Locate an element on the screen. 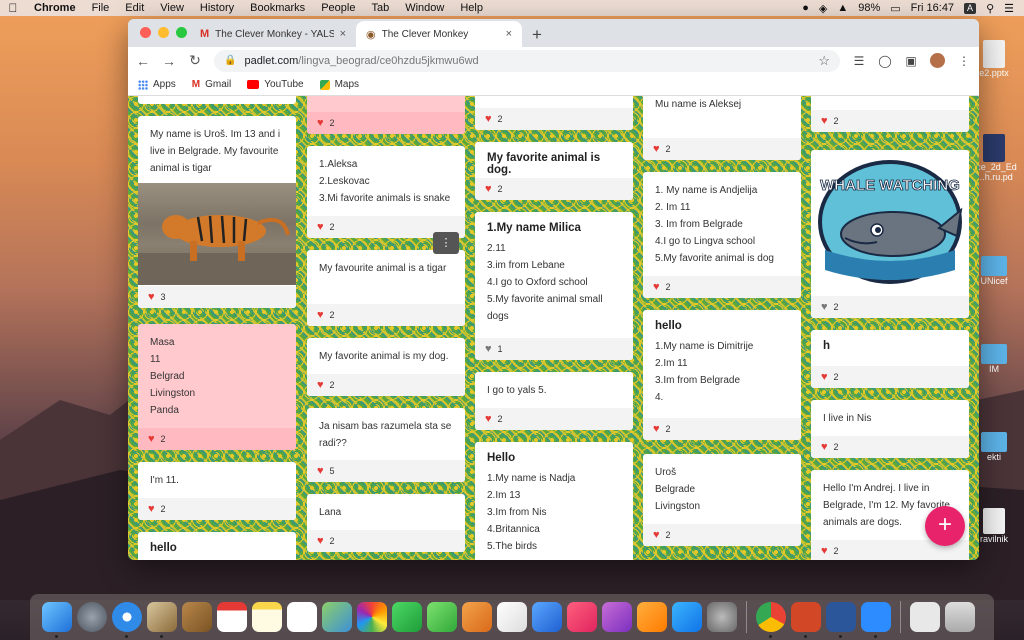  chrome-icon is located at coordinates (771, 620).